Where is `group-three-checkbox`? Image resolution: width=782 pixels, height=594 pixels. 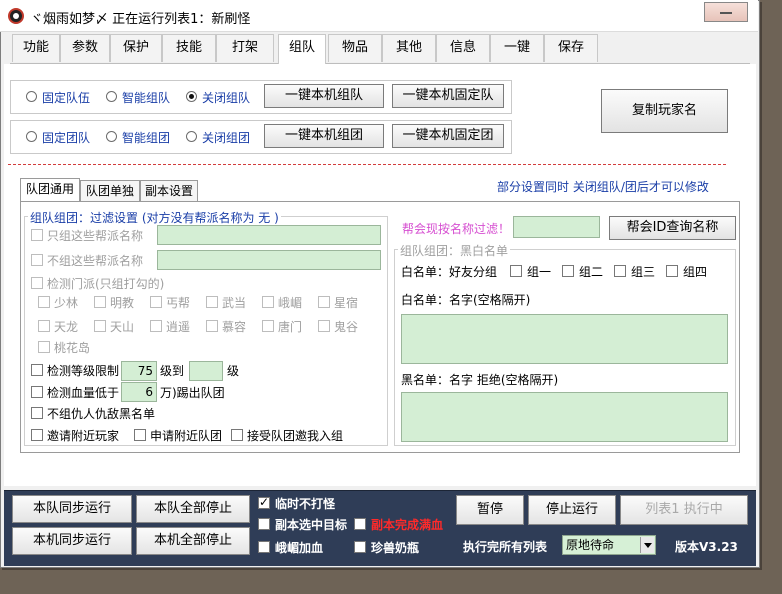 group-three-checkbox is located at coordinates (620, 271).